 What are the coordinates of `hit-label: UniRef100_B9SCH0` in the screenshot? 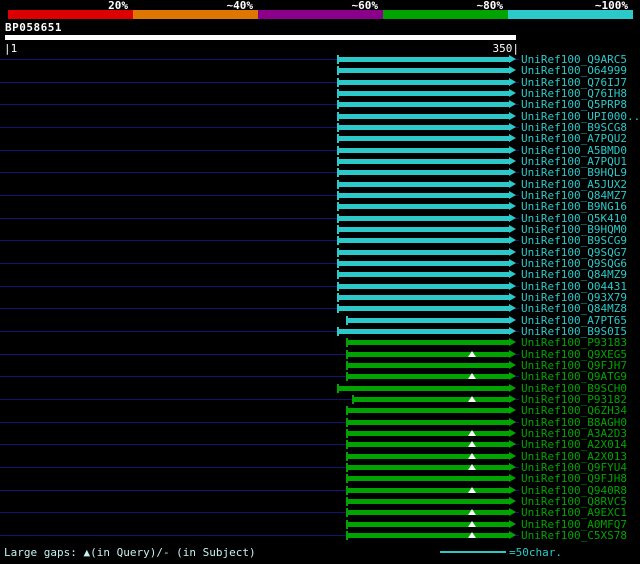 It's located at (574, 388).